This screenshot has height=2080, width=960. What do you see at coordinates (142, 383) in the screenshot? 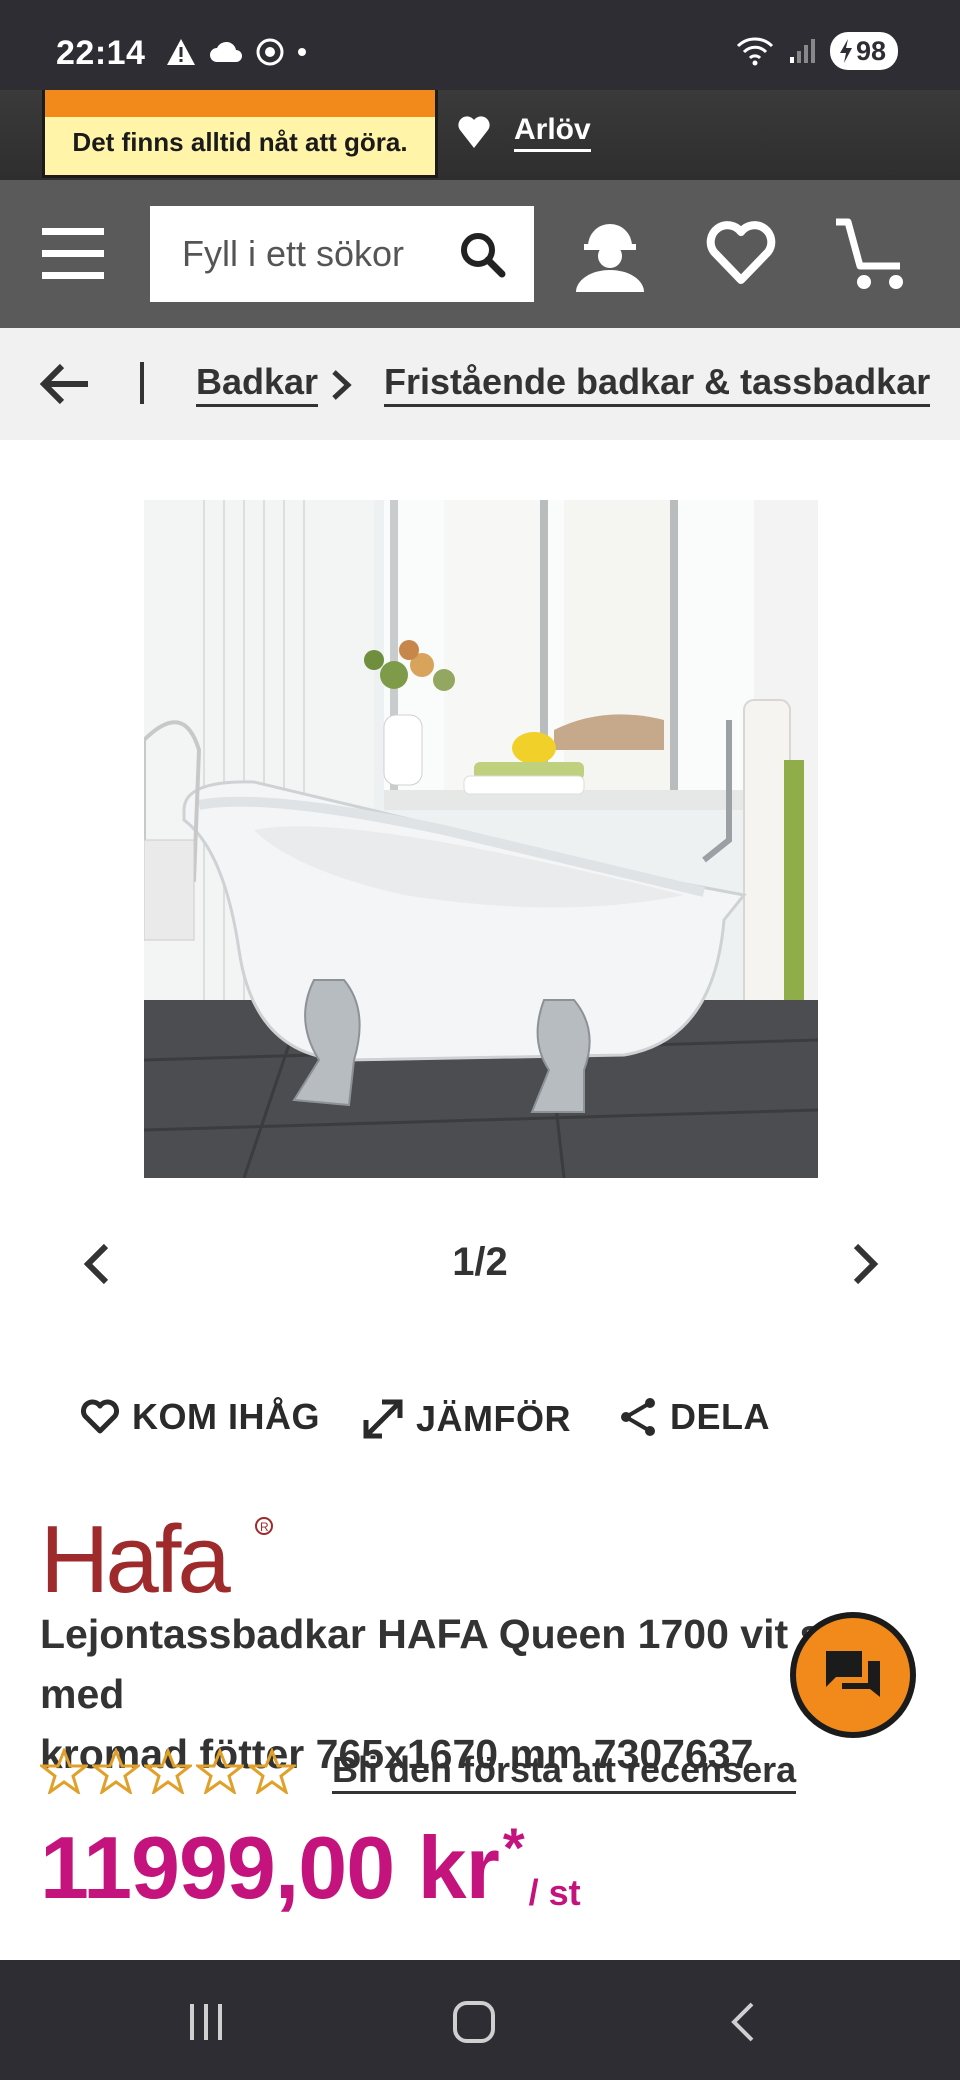
I see `breadcrumb-divider` at bounding box center [142, 383].